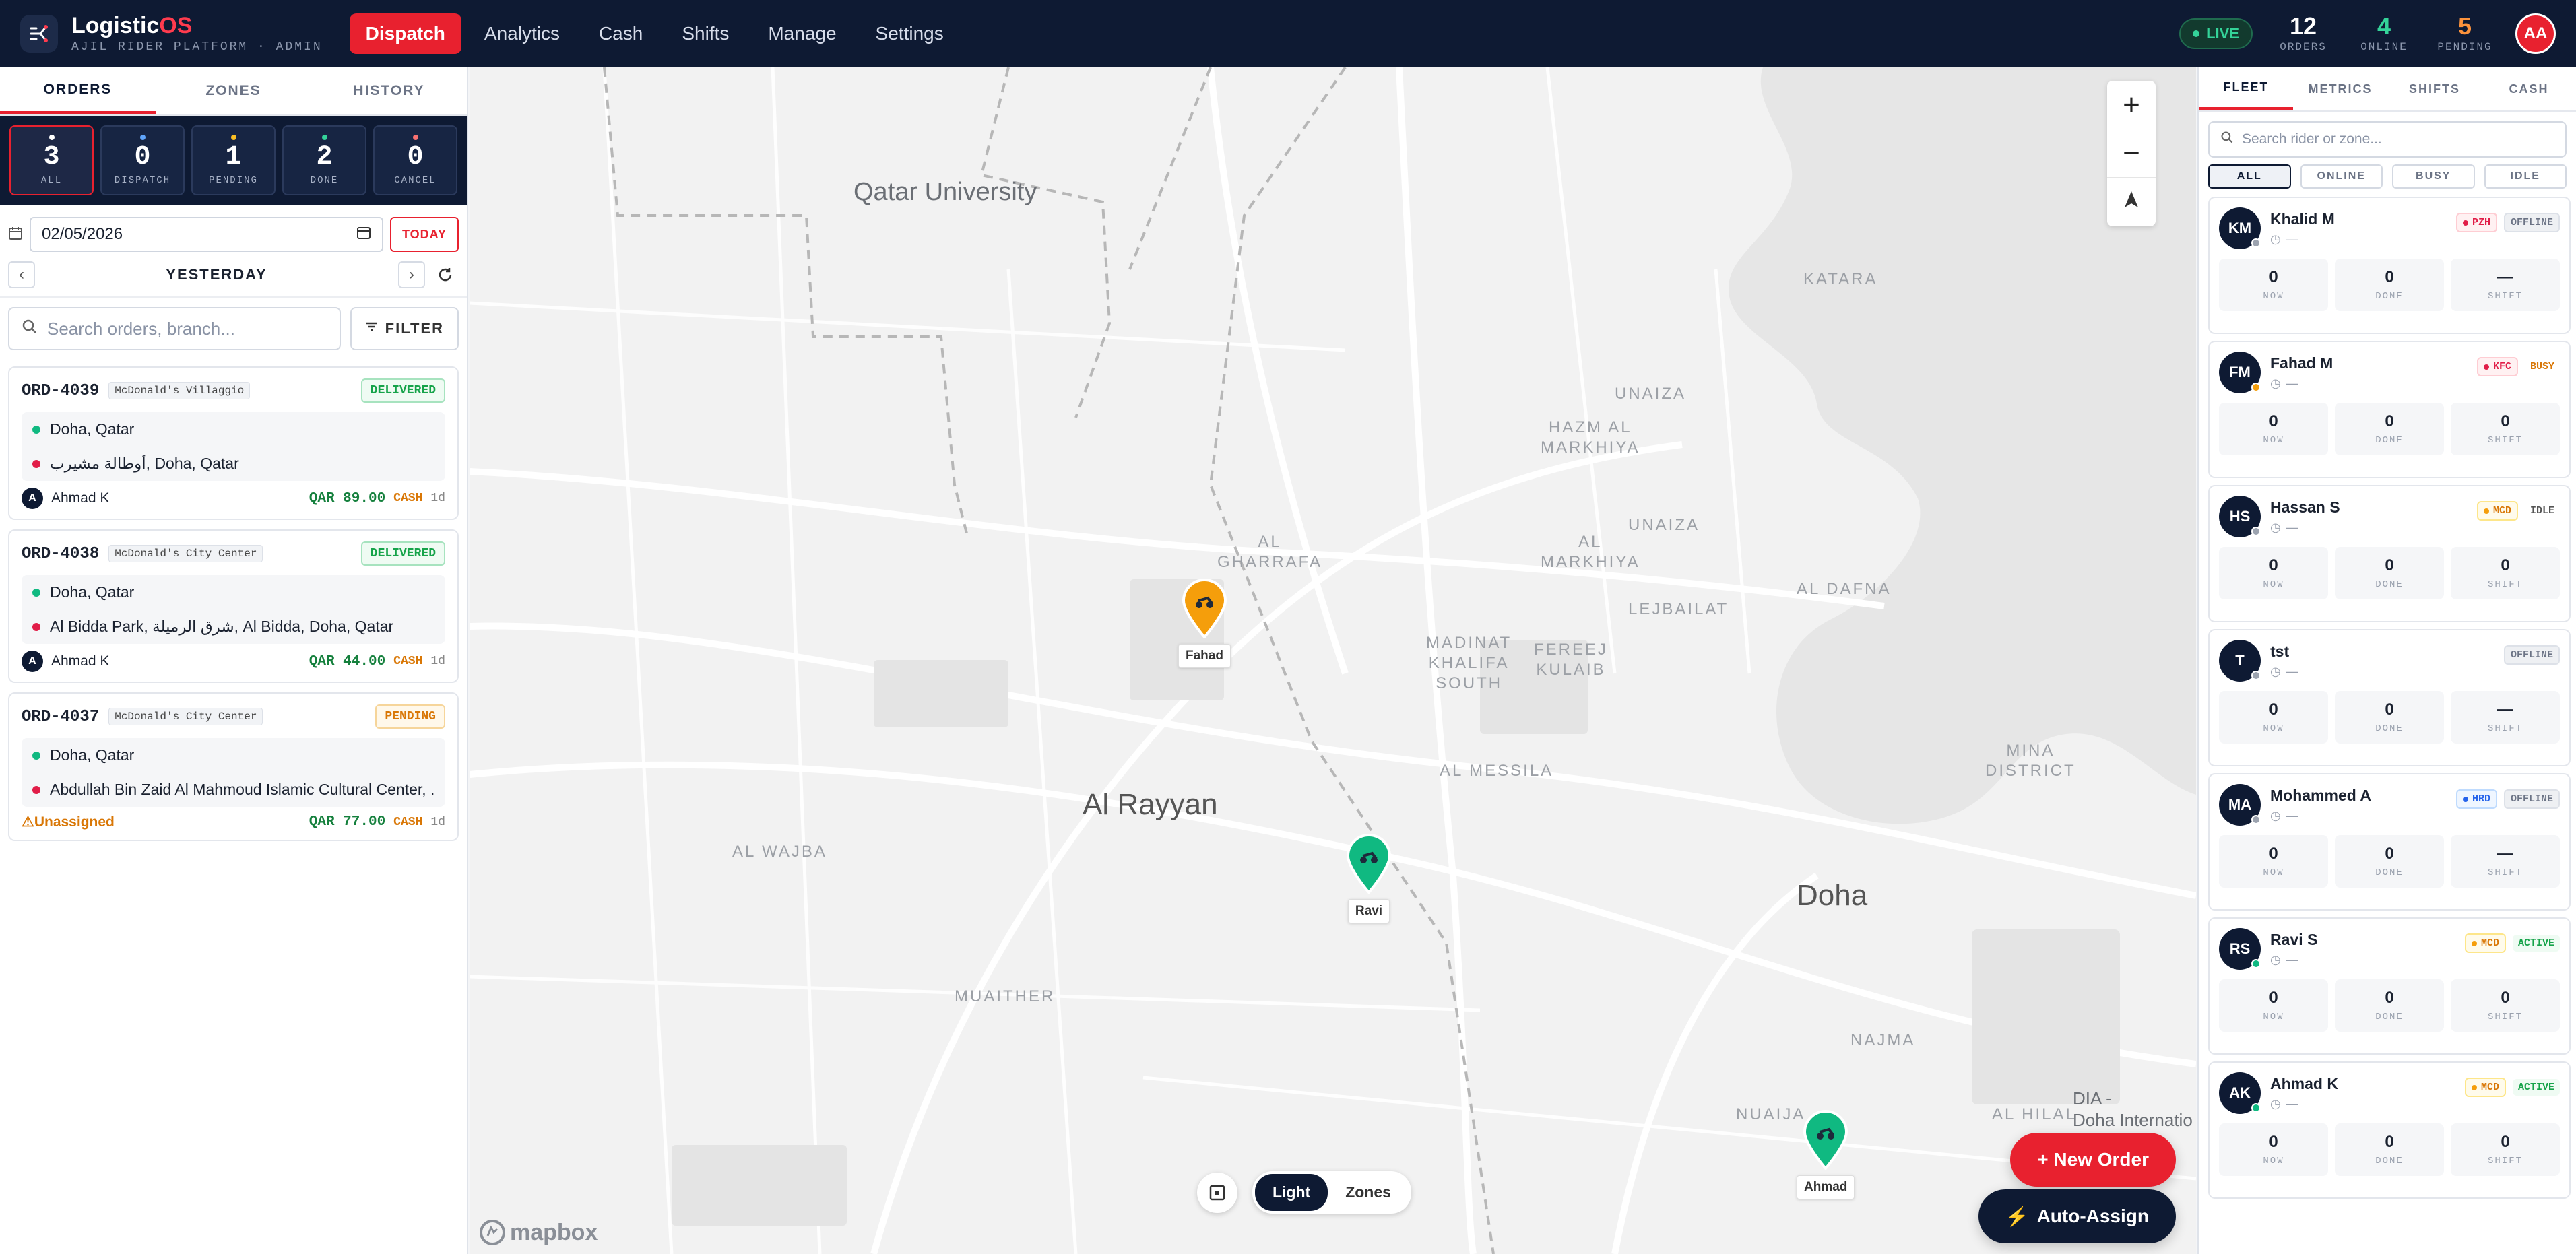 The height and width of the screenshot is (1254, 2576). Describe the element at coordinates (2525, 176) in the screenshot. I see `filter-idle: IDLE` at that location.